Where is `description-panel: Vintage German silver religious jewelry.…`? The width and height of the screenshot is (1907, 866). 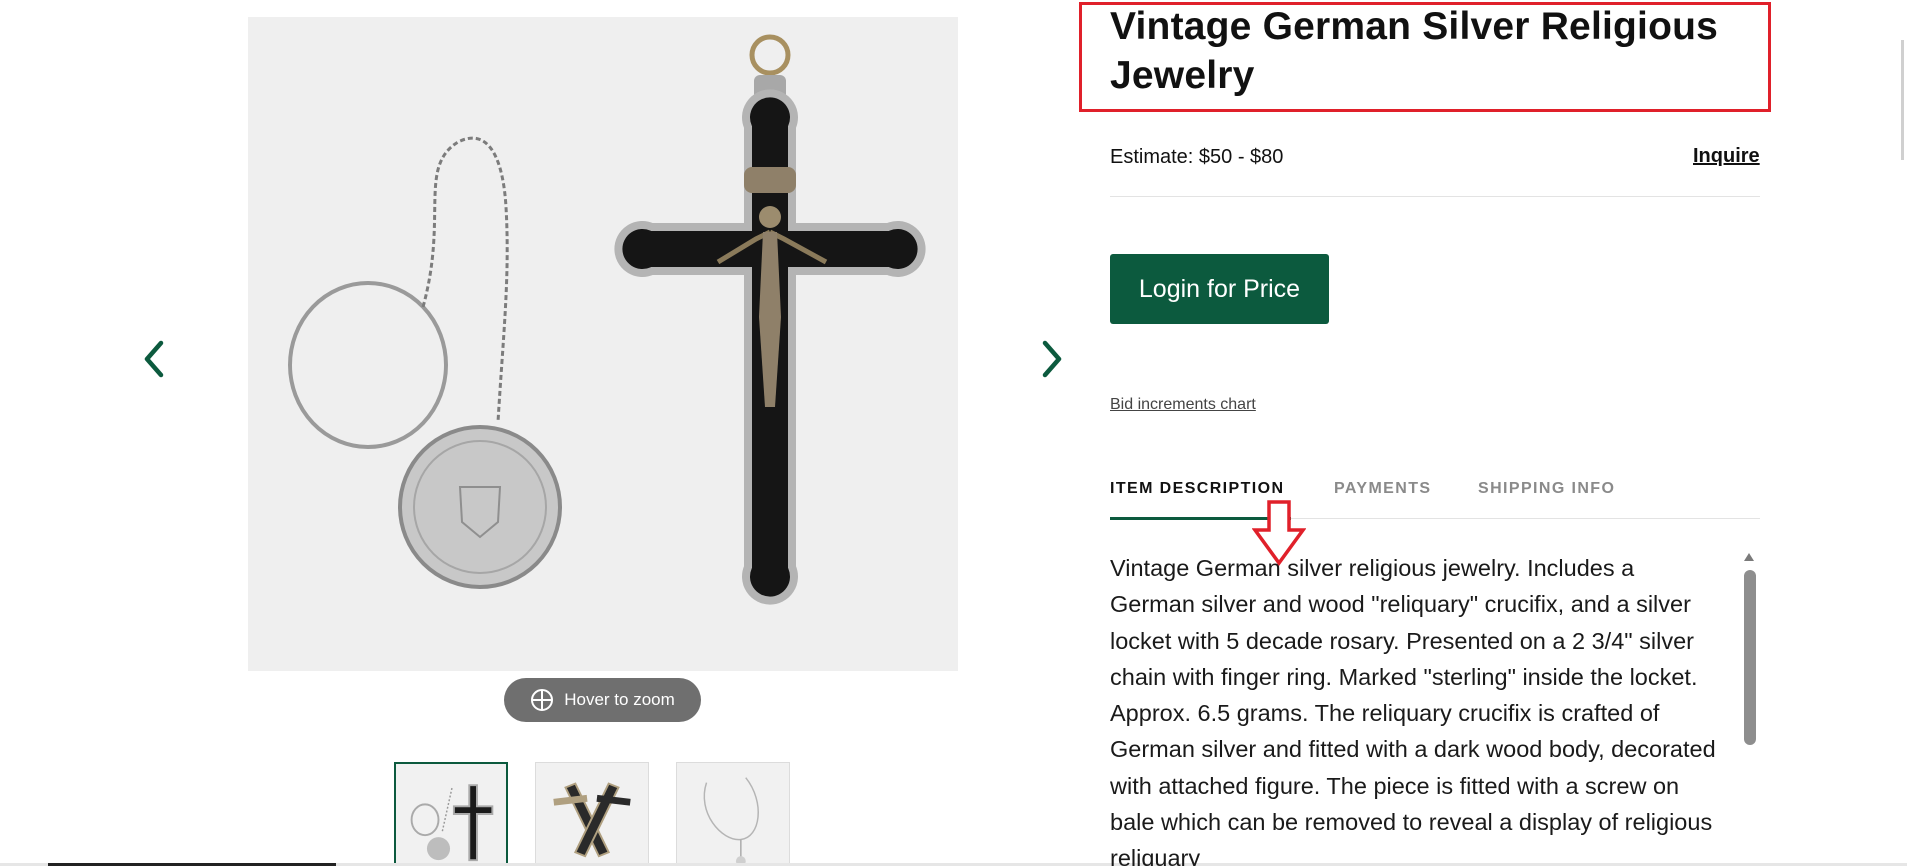 description-panel: Vintage German silver religious jewelry.… is located at coordinates (1435, 708).